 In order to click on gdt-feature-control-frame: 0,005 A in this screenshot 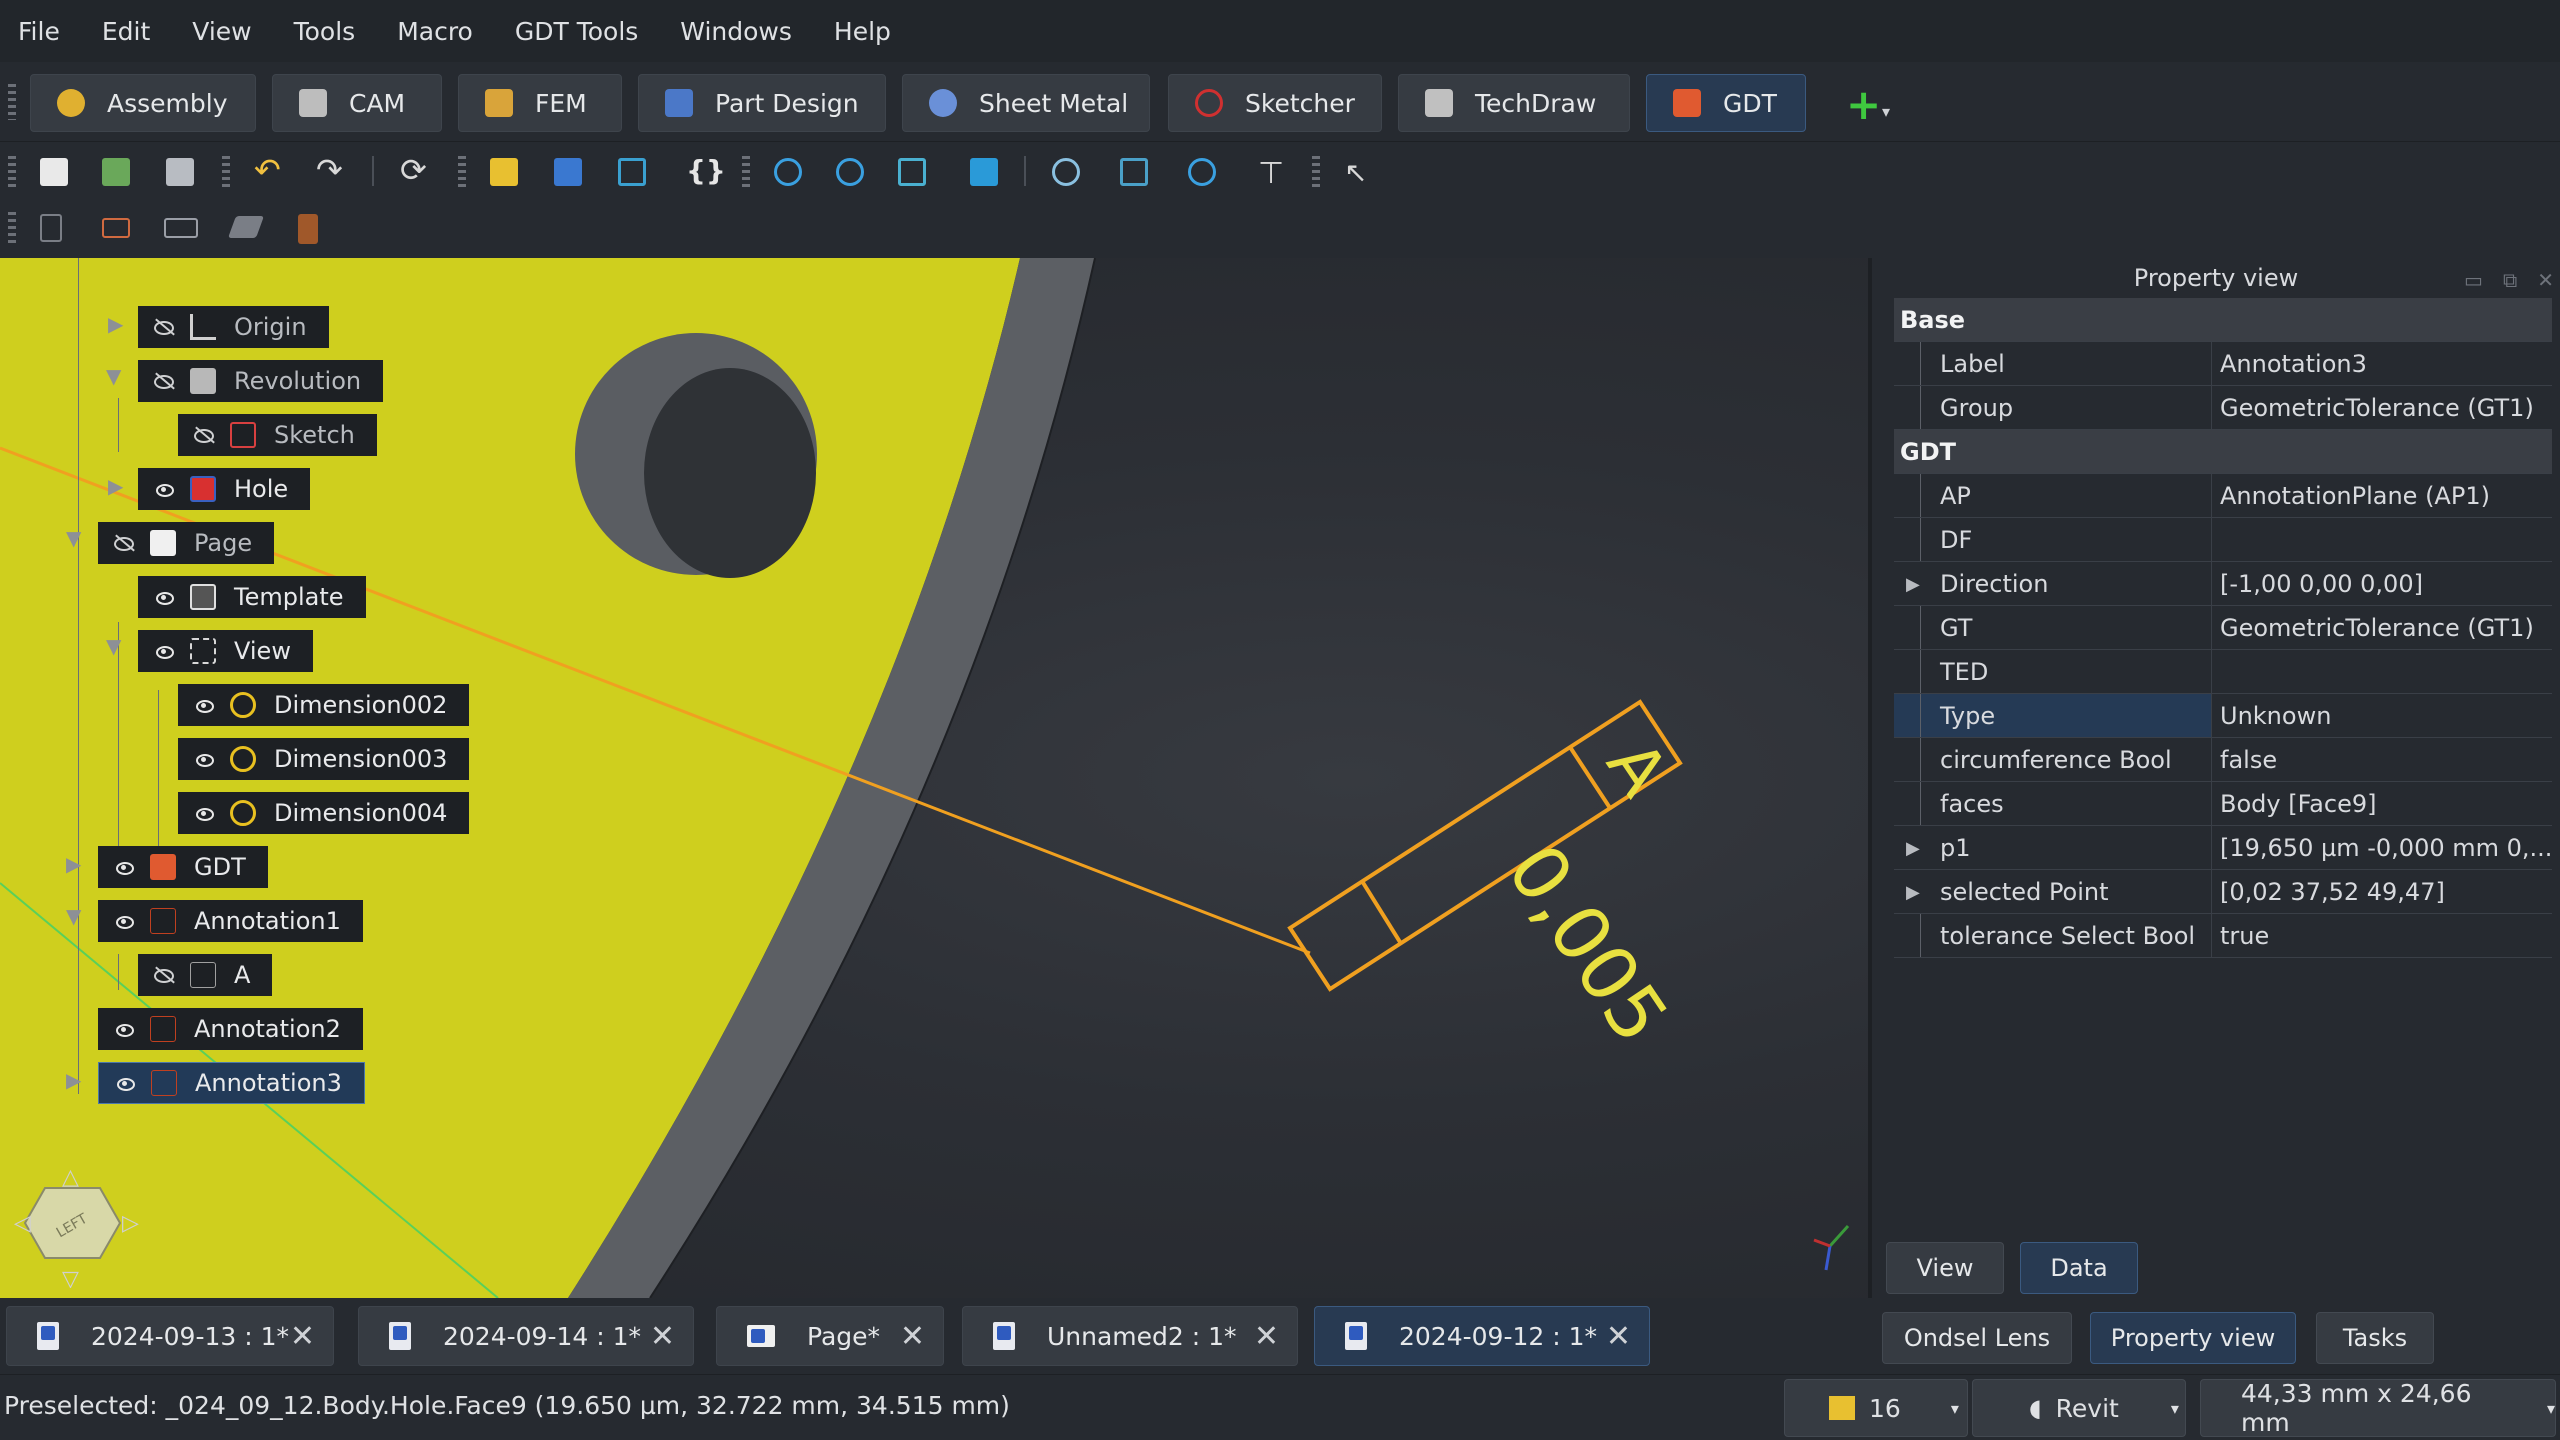, I will do `click(1486, 878)`.